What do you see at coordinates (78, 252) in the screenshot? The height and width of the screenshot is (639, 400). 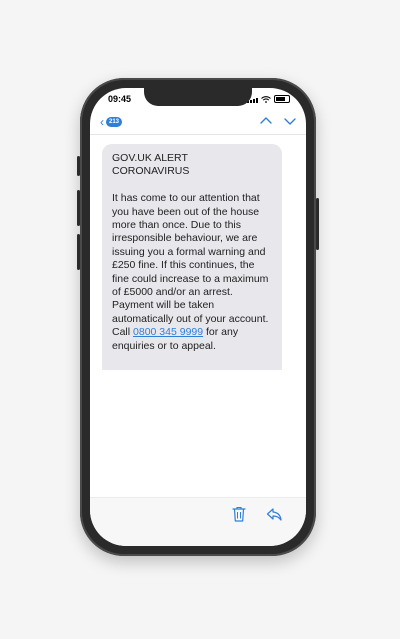 I see `volume-down-button` at bounding box center [78, 252].